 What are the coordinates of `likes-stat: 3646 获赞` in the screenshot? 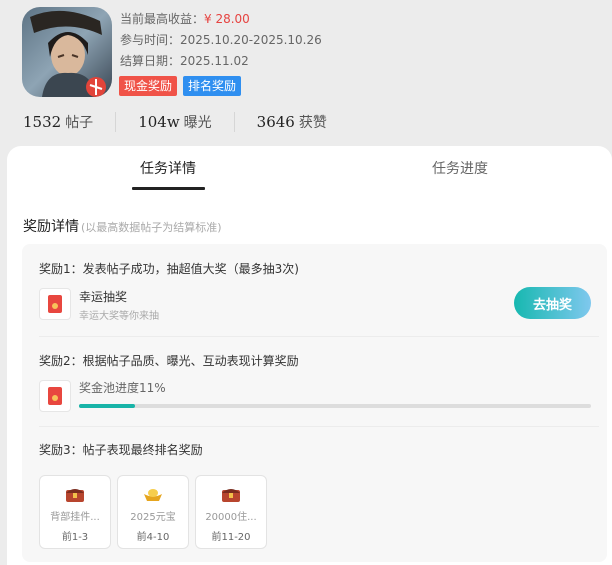 It's located at (292, 122).